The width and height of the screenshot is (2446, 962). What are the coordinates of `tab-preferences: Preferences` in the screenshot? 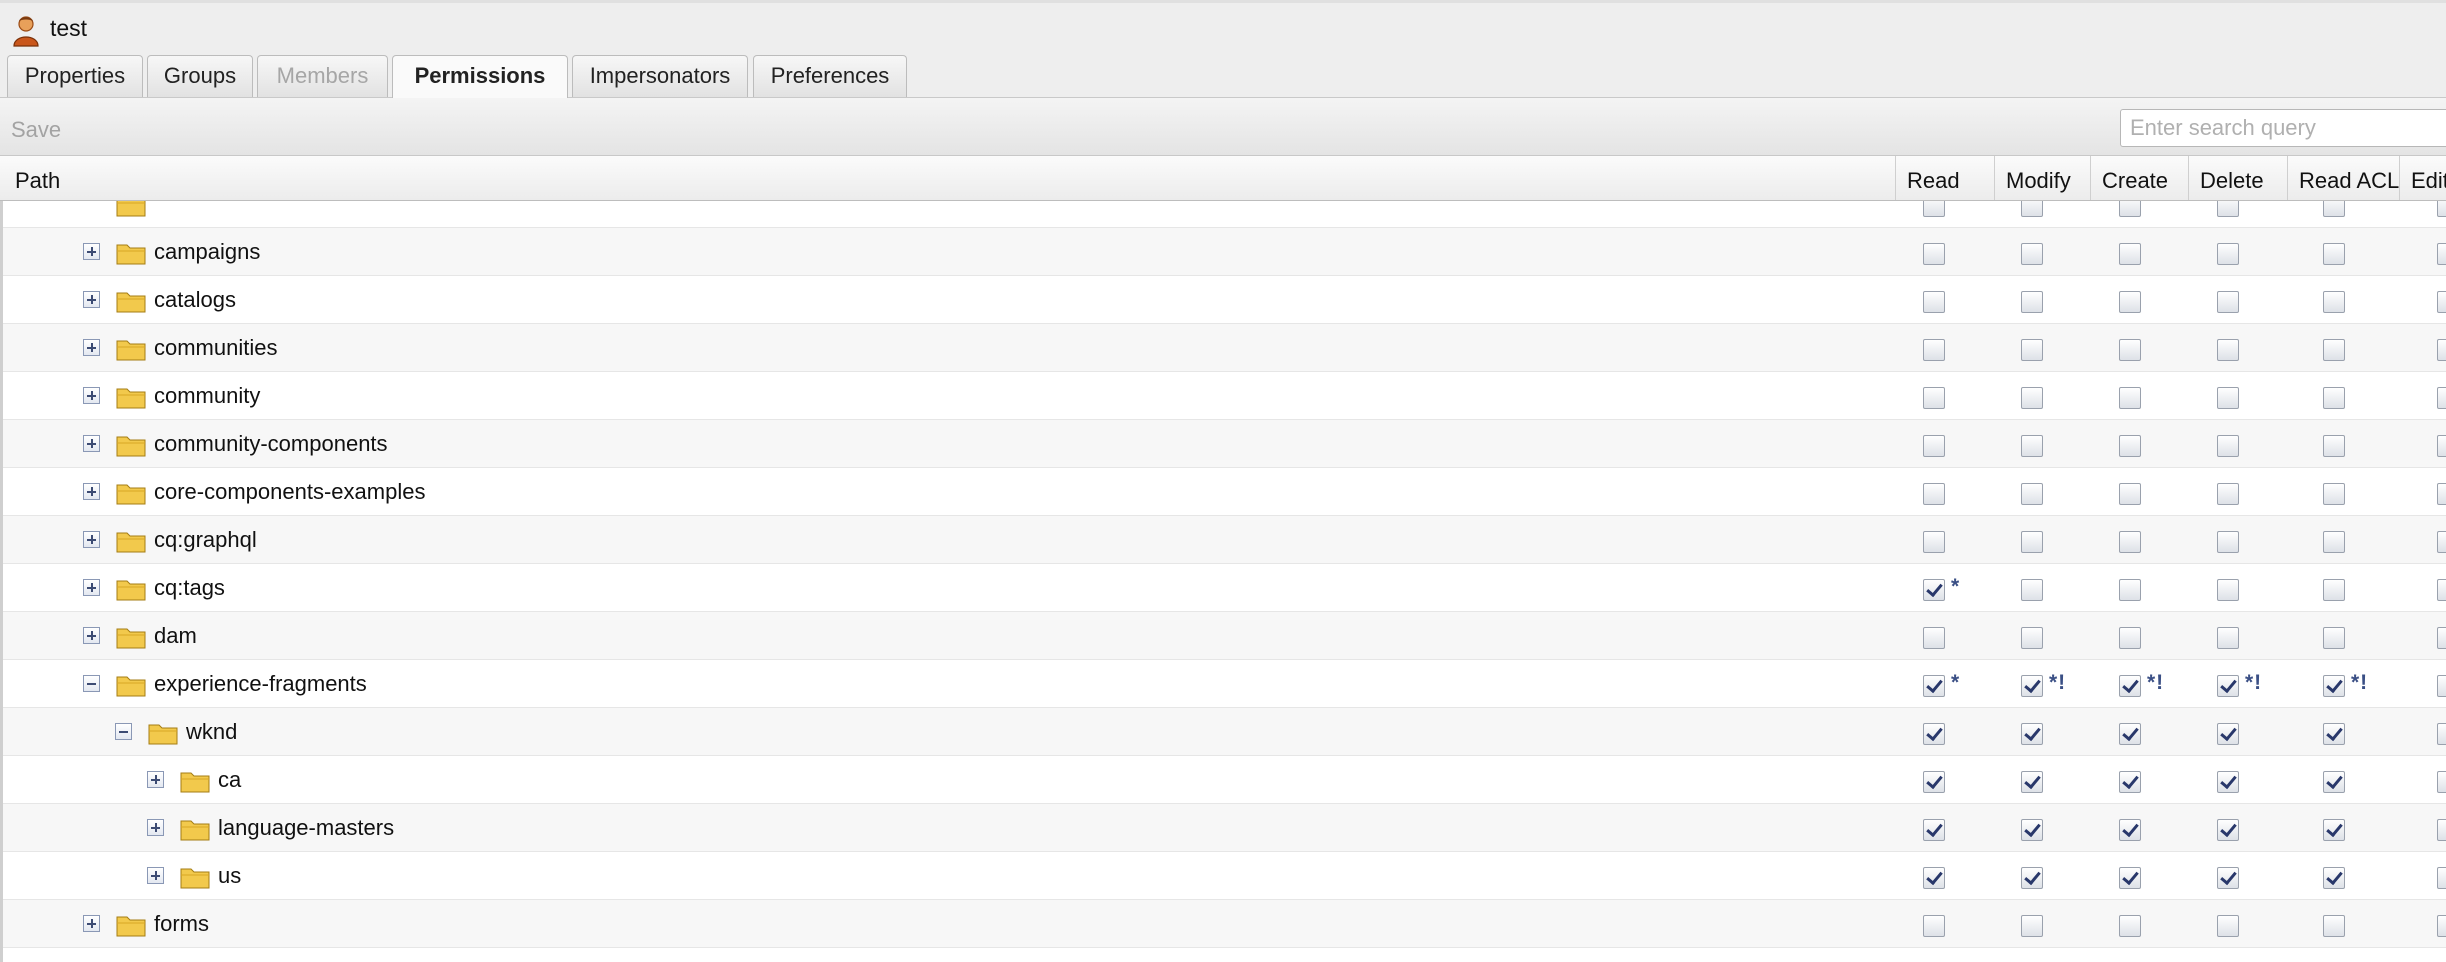 It's located at (830, 76).